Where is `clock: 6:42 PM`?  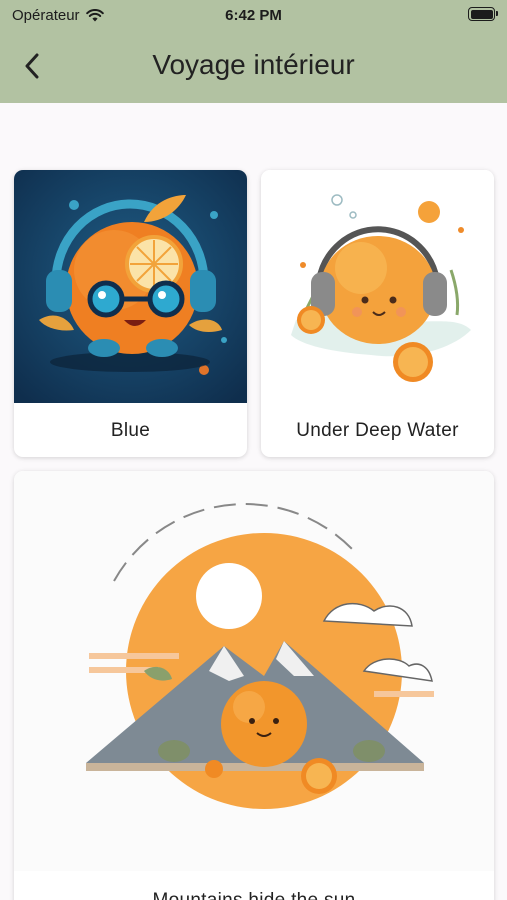
clock: 6:42 PM is located at coordinates (253, 15).